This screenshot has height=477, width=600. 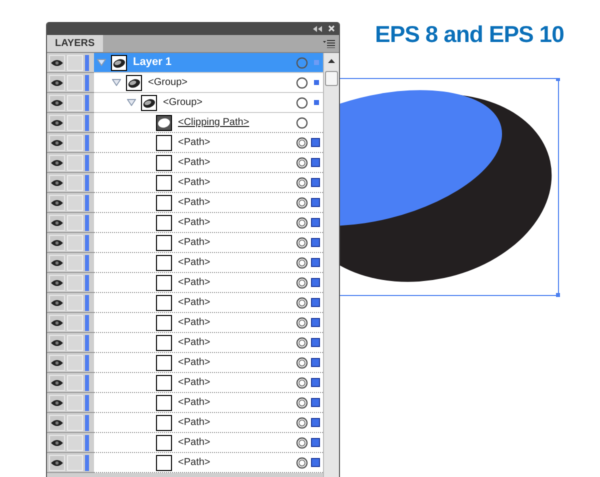 I want to click on scroll-up-icon, so click(x=331, y=61).